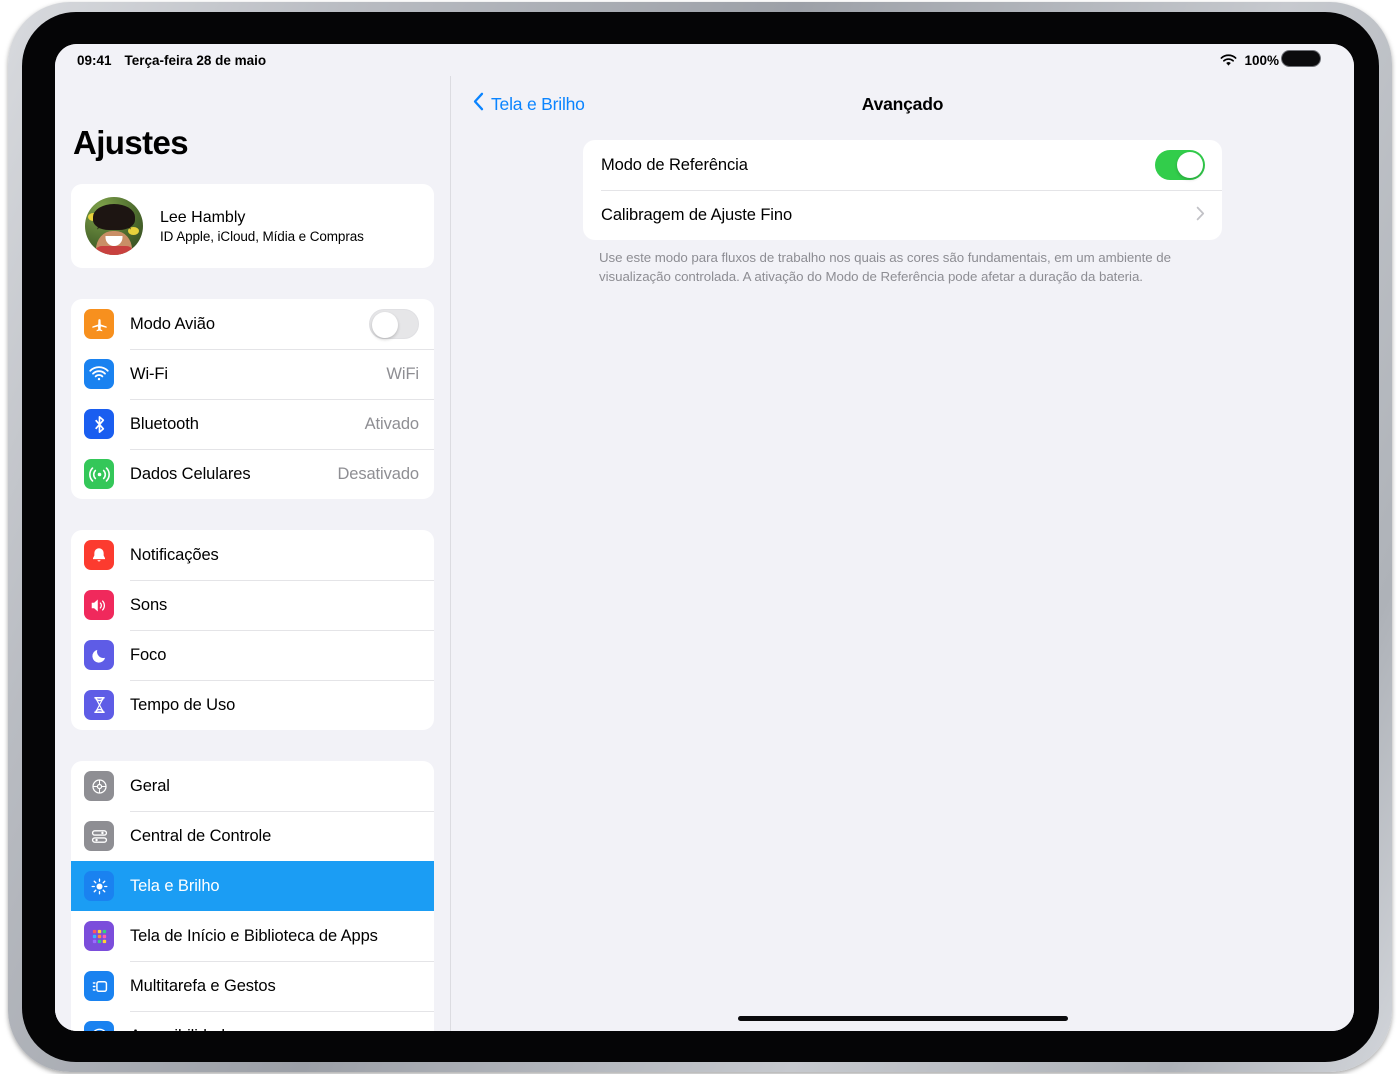 This screenshot has height=1074, width=1400. Describe the element at coordinates (148, 654) in the screenshot. I see `sidebar-item-label: Foco` at that location.